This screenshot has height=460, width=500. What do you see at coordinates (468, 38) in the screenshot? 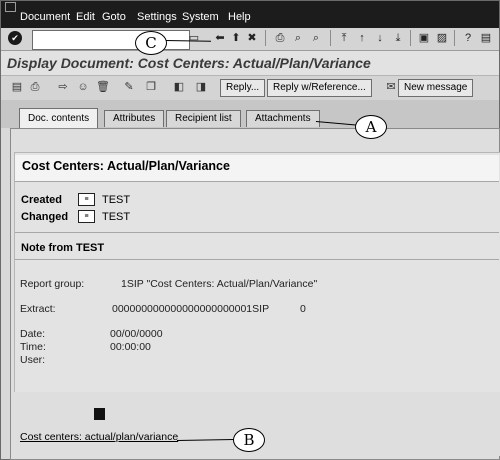
I see `help-icon: ?` at bounding box center [468, 38].